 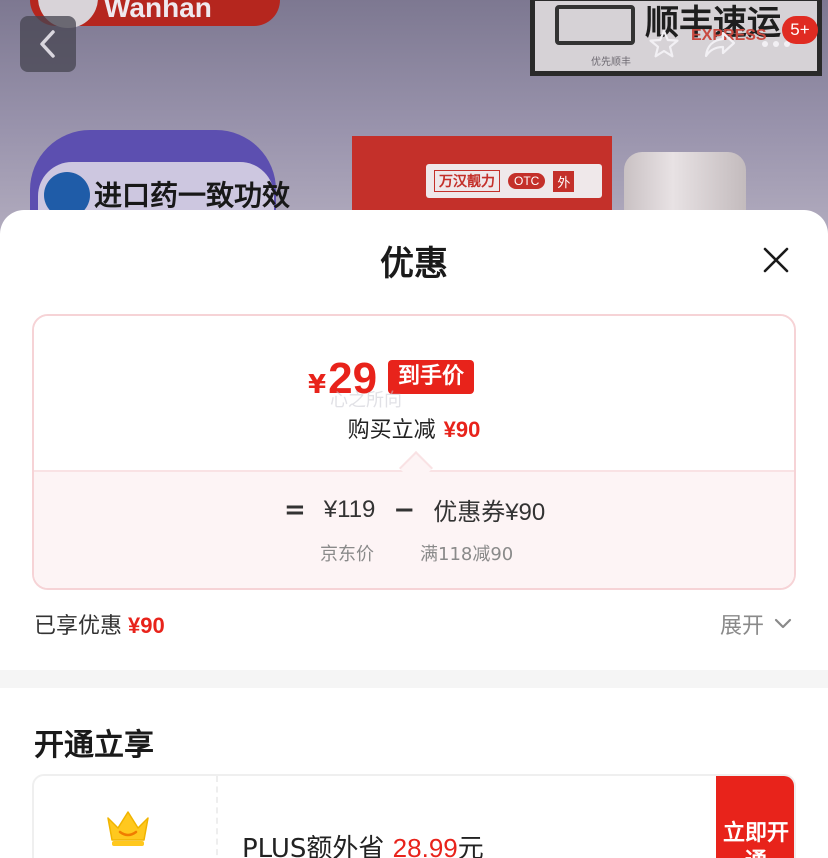 I want to click on back-button, so click(x=48, y=44).